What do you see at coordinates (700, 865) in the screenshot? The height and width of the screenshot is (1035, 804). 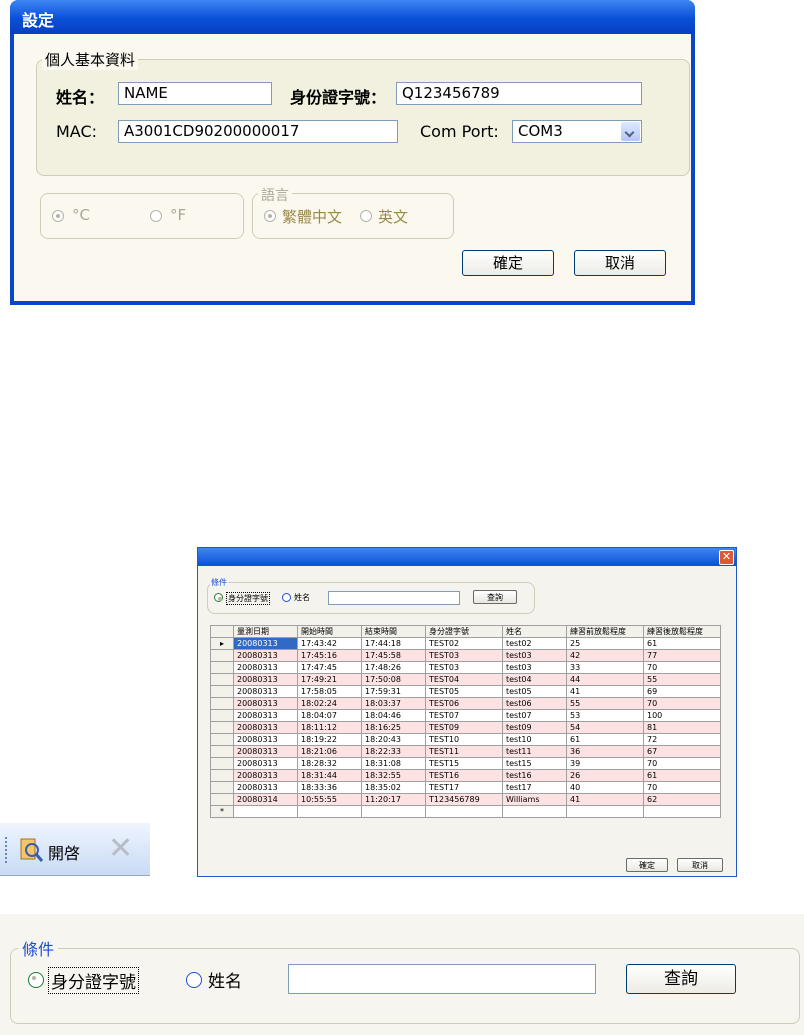 I see `query-cancel-button: 取消` at bounding box center [700, 865].